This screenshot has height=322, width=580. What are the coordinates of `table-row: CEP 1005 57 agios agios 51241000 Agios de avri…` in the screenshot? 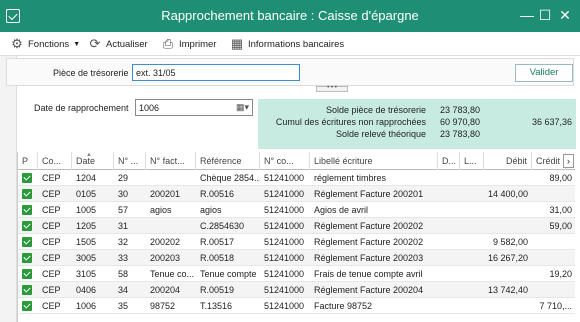 It's located at (296, 210).